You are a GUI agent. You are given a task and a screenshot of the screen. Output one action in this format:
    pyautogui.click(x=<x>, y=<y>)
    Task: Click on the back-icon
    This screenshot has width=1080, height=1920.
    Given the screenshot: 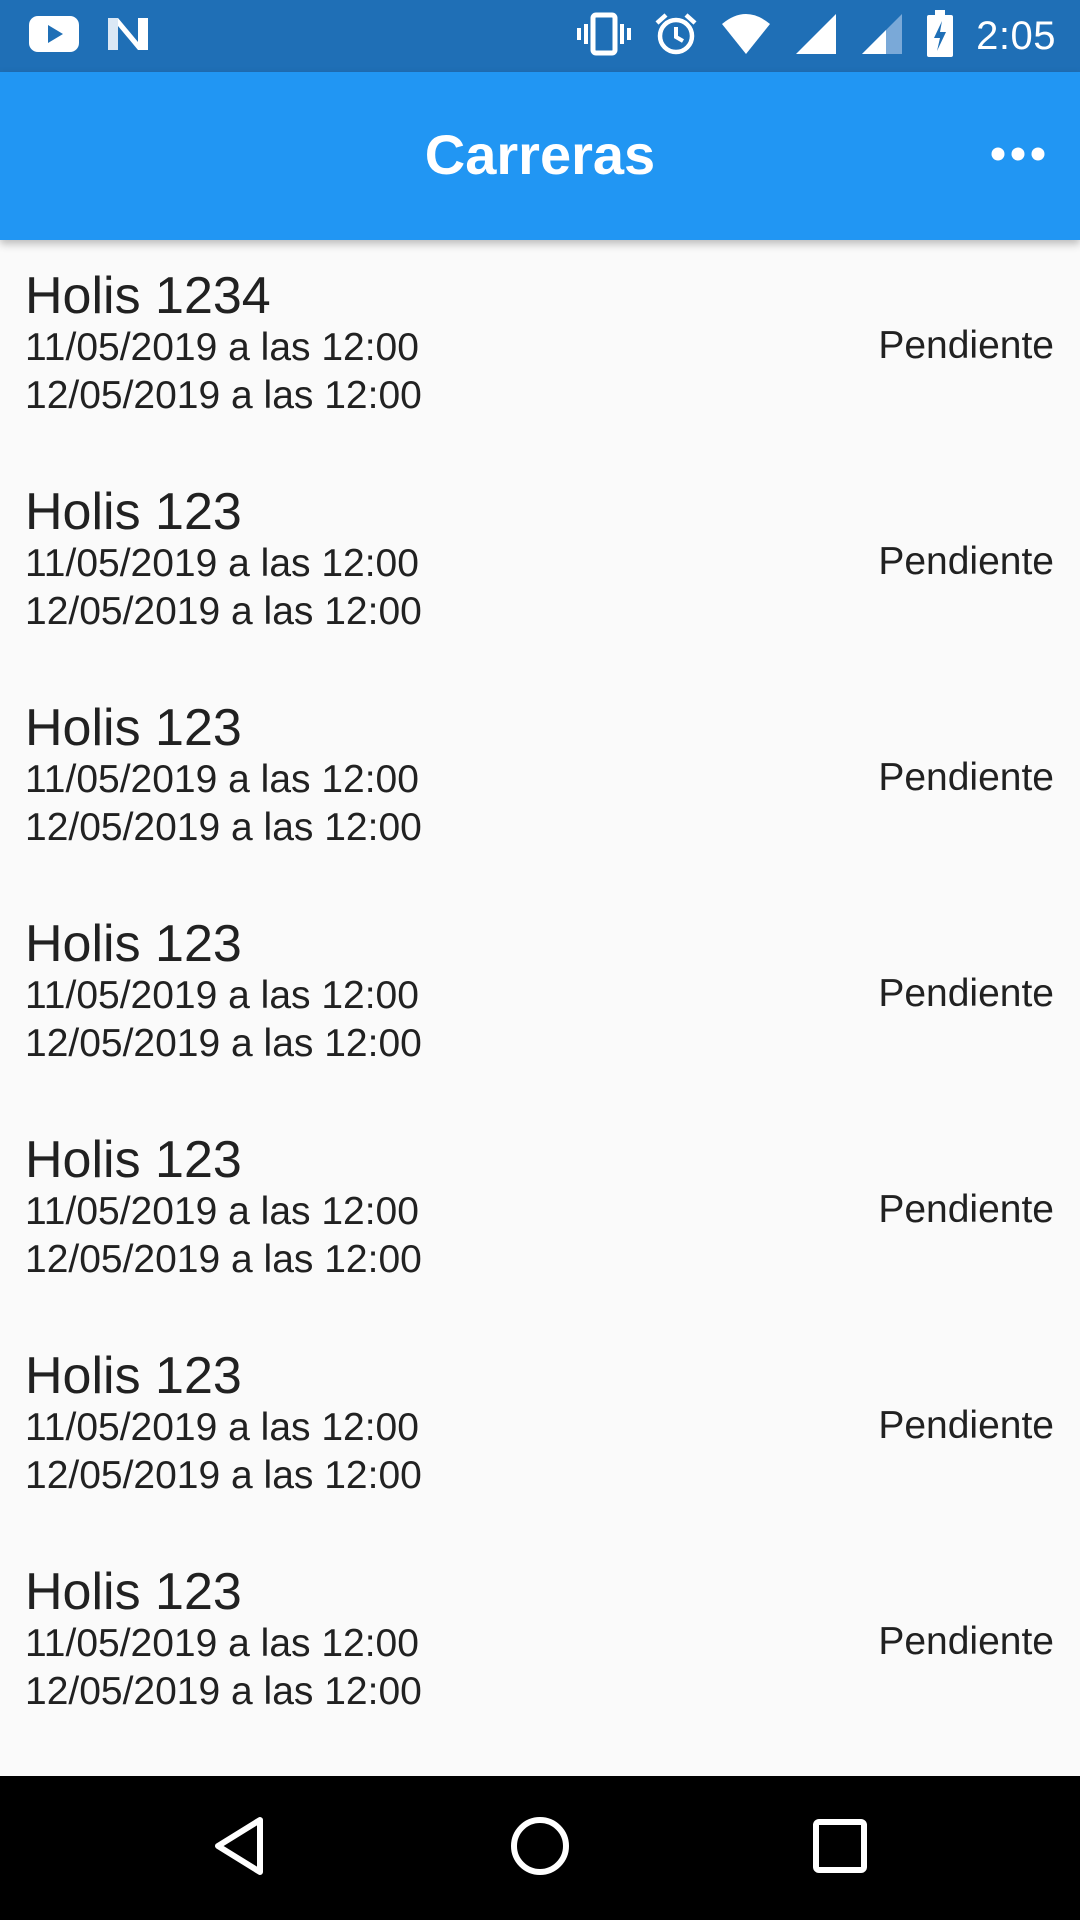 What is the action you would take?
    pyautogui.click(x=240, y=1848)
    